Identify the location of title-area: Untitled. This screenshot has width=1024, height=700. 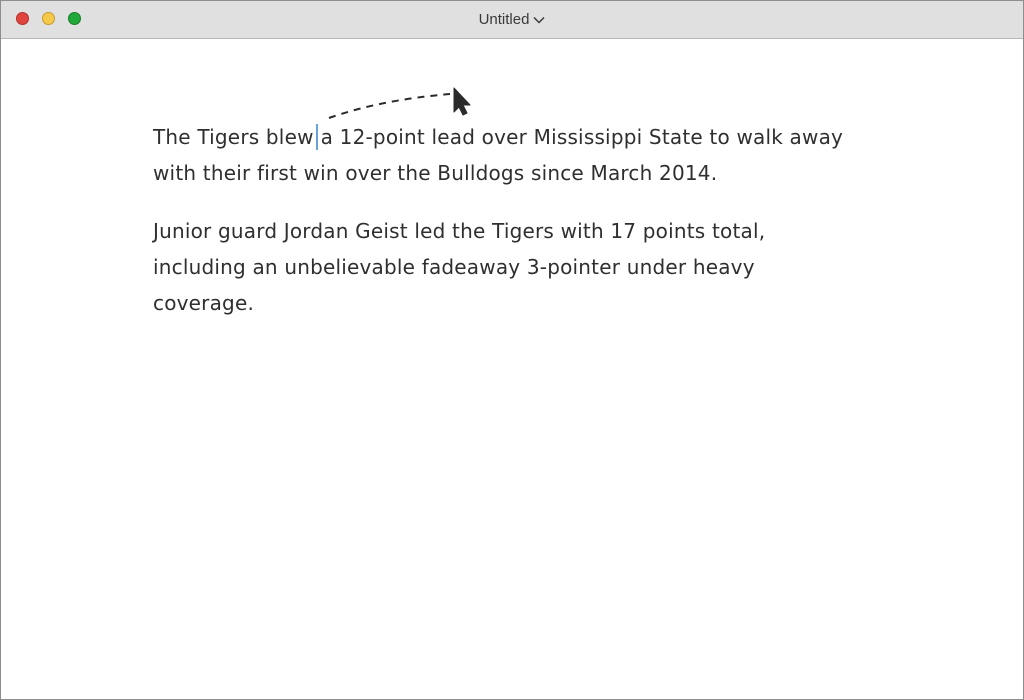
(512, 19).